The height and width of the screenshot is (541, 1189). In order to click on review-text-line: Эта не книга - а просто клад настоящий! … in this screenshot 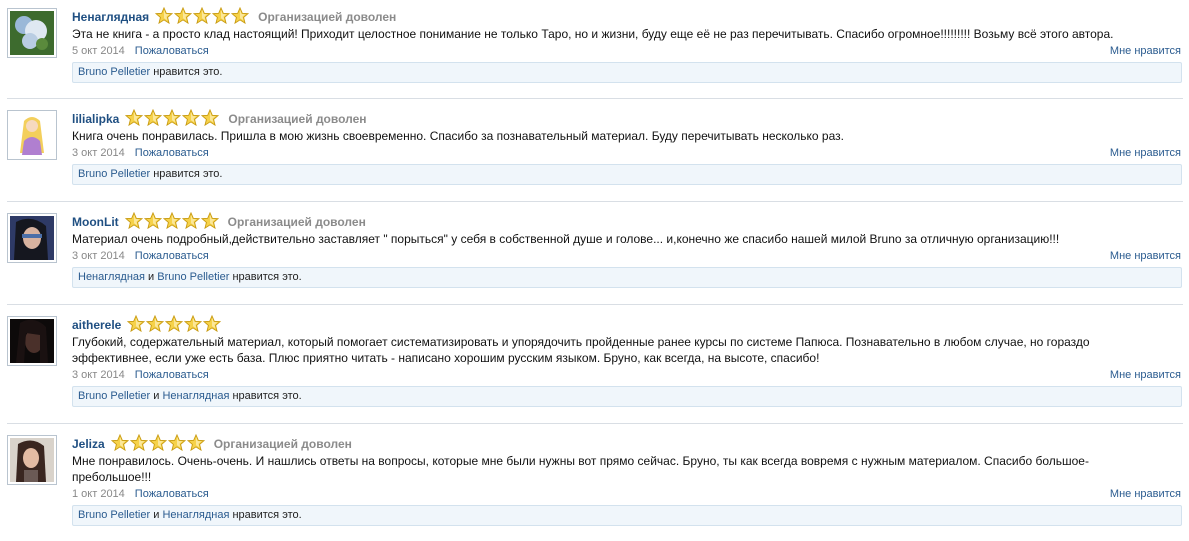, I will do `click(593, 34)`.